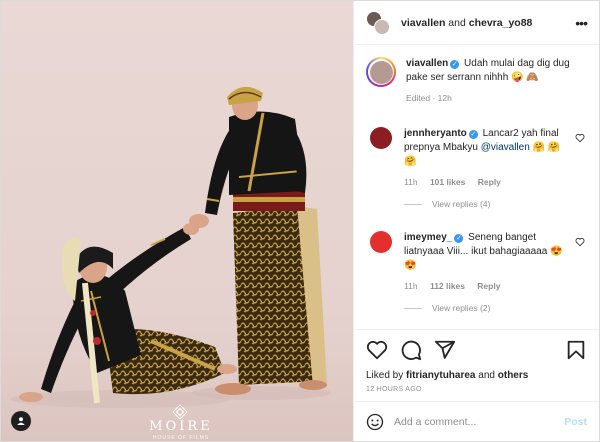 Image resolution: width=600 pixels, height=442 pixels. I want to click on caption-username: viavallen, so click(427, 63).